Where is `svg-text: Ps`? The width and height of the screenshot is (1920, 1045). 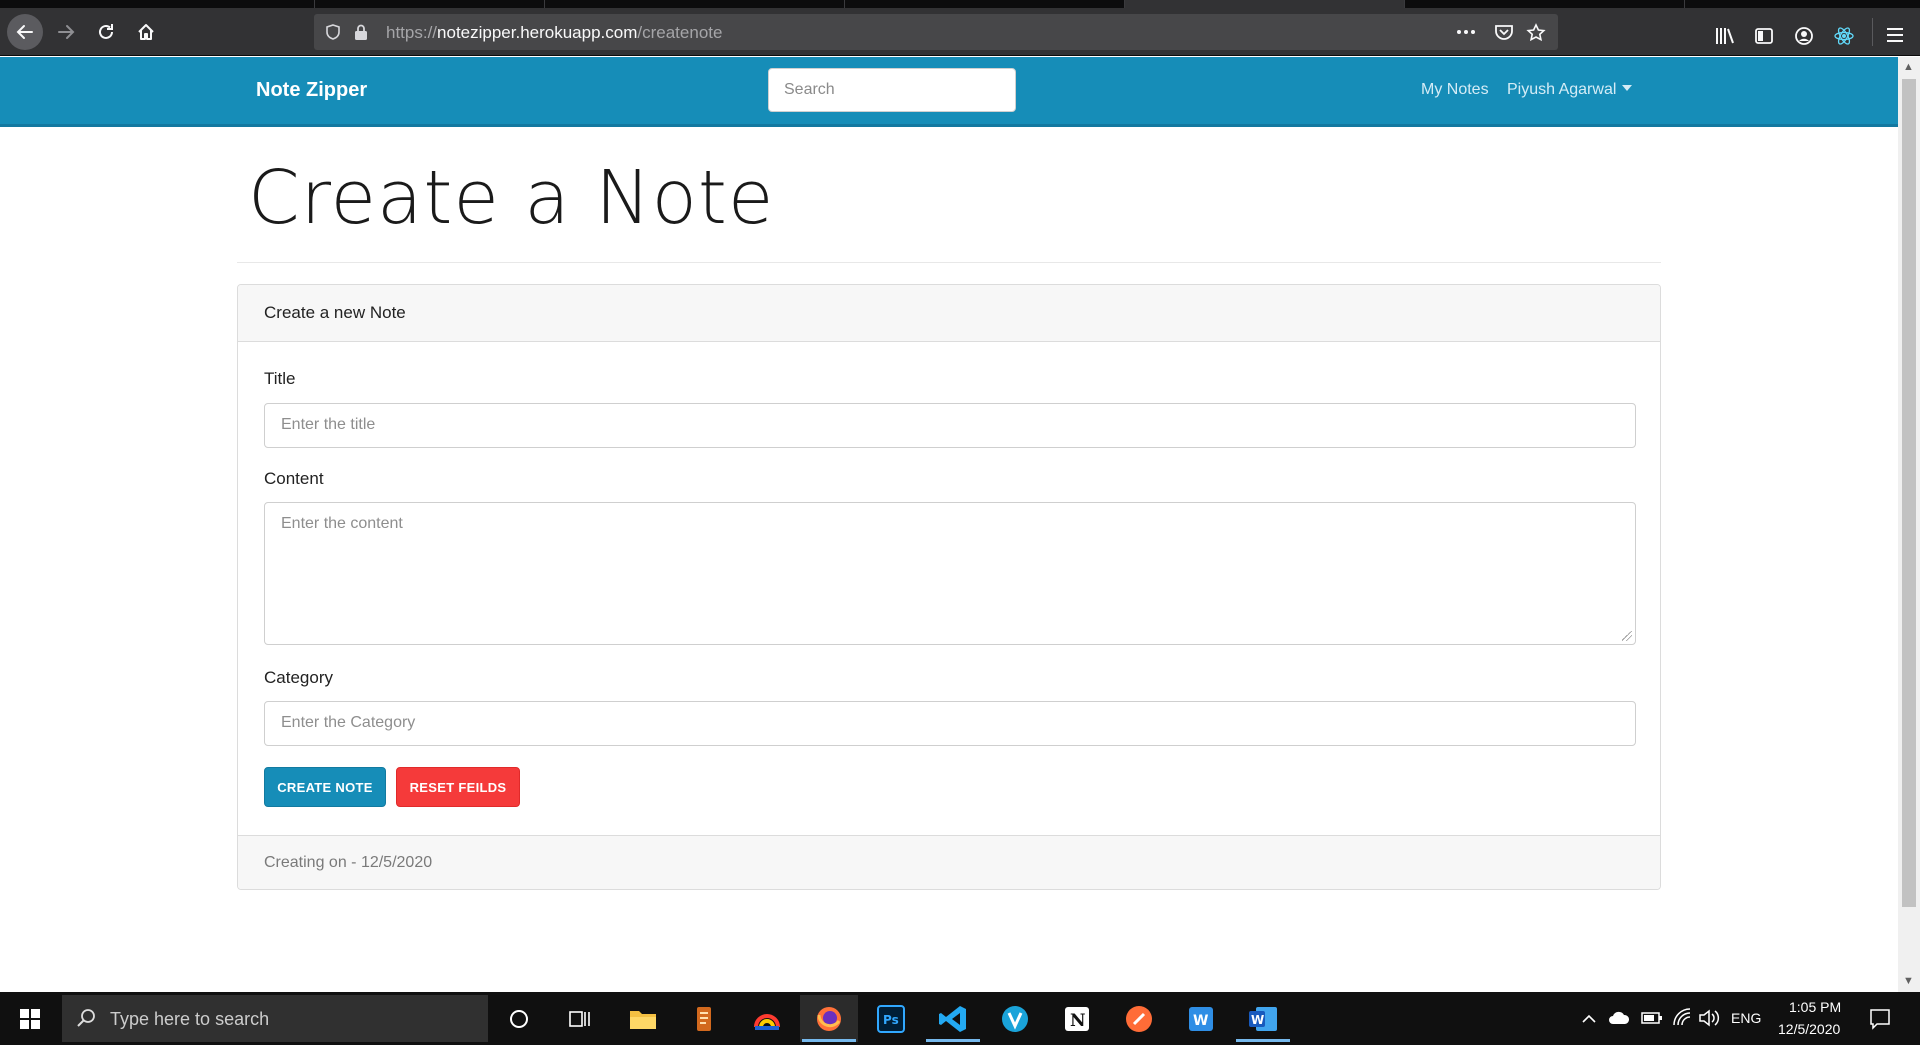
svg-text: Ps is located at coordinates (891, 1020).